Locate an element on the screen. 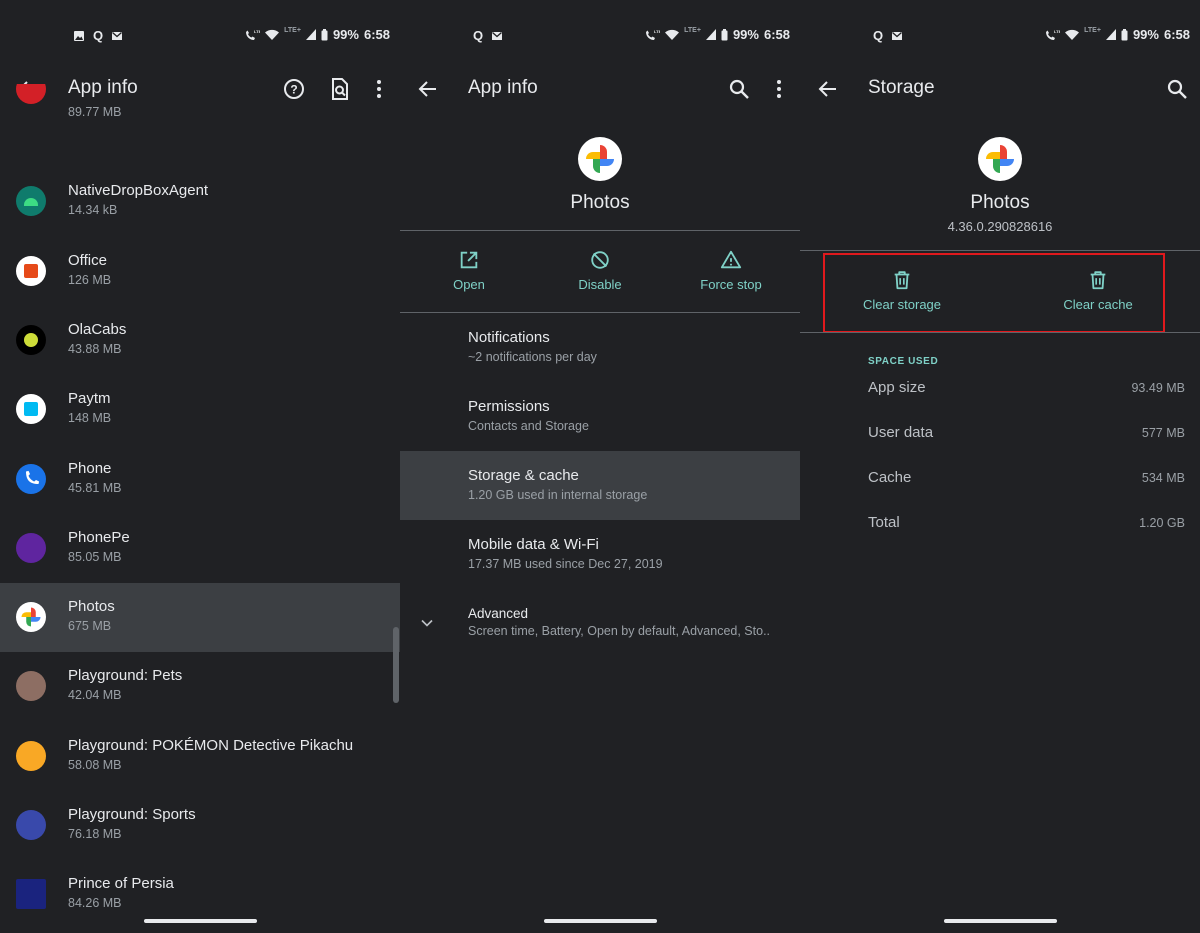  mail-icon is located at coordinates (497, 35).